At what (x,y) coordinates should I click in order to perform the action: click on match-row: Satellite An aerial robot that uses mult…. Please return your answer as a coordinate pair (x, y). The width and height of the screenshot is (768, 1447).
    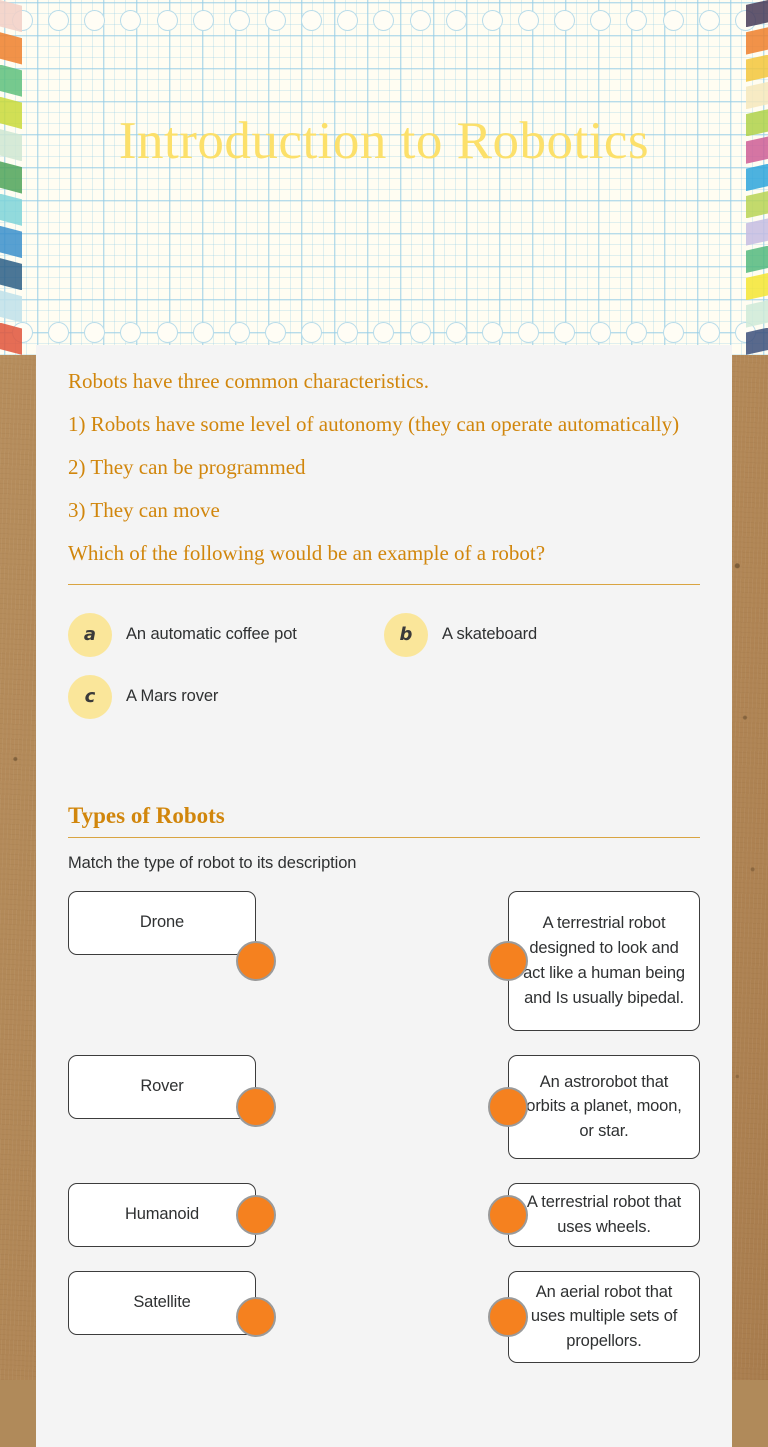
    Looking at the image, I should click on (384, 1316).